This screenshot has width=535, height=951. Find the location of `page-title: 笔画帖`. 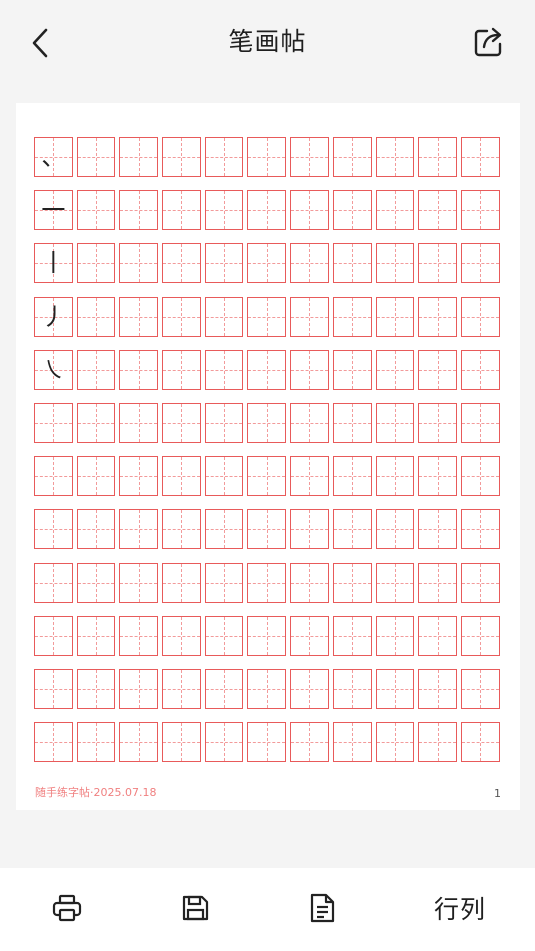

page-title: 笔画帖 is located at coordinates (267, 41).